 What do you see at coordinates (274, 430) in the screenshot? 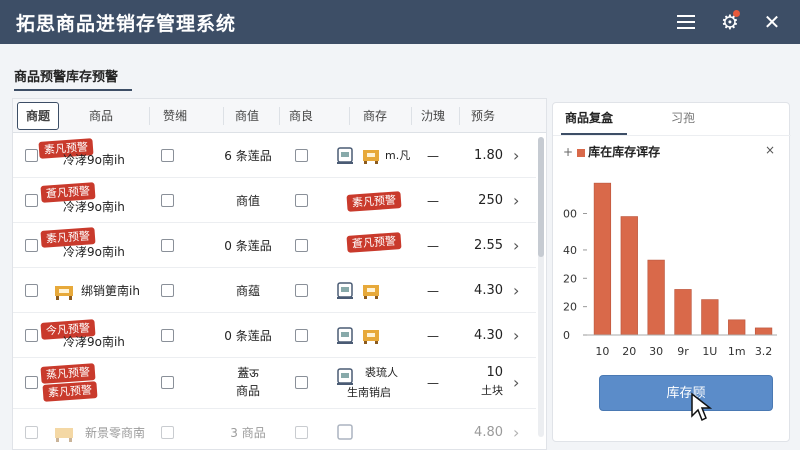
I see `table-row: 新景零商南 3 商品 4.80 ›` at bounding box center [274, 430].